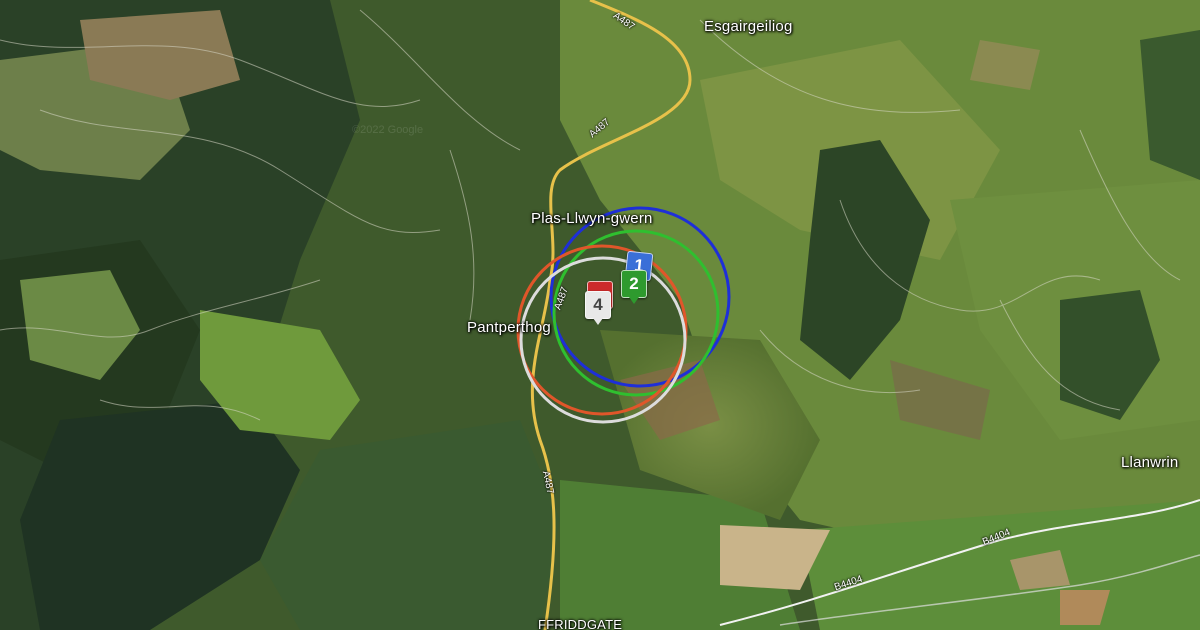  What do you see at coordinates (592, 218) in the screenshot?
I see `place-label-plas-llwyn-gwern: Plas-Llwyn-gwern` at bounding box center [592, 218].